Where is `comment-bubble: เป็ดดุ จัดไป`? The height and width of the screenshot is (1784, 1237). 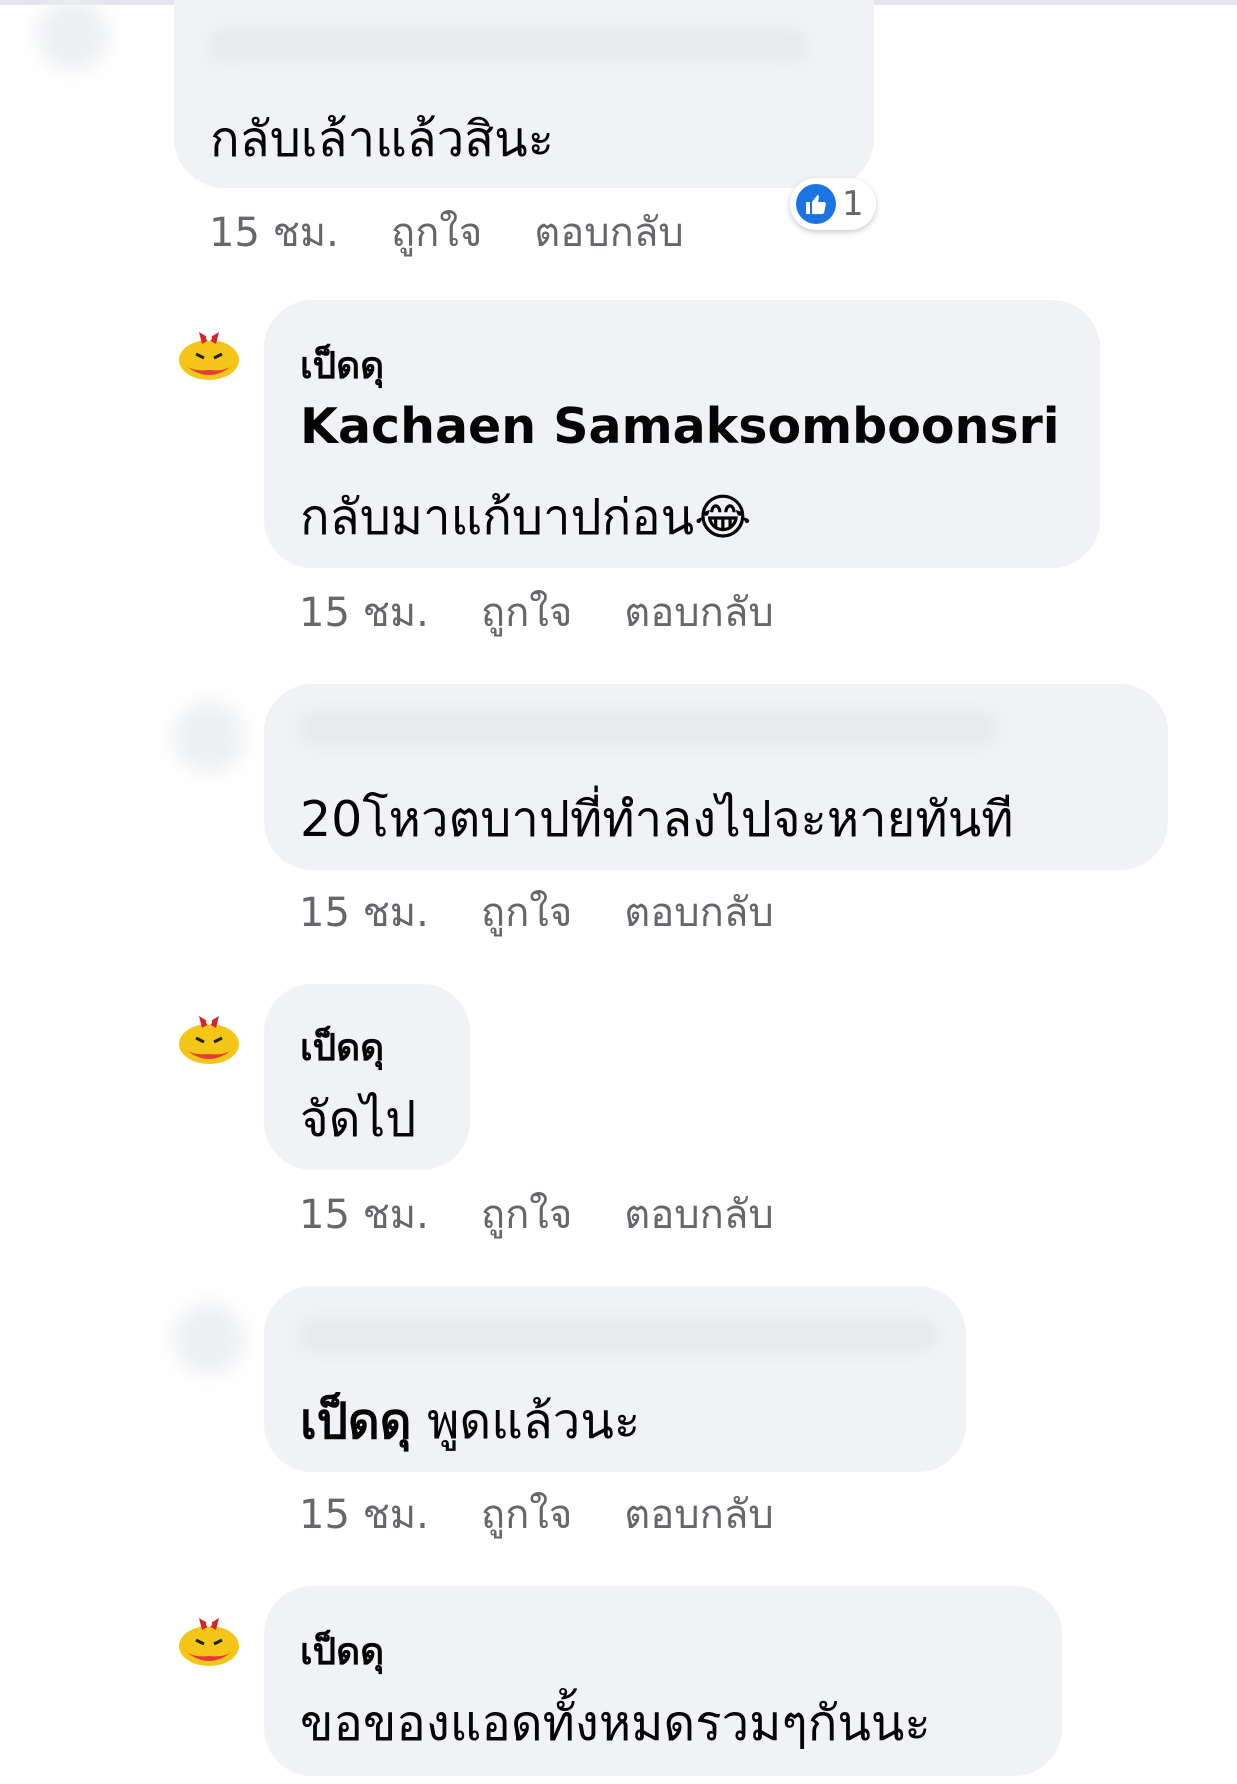 comment-bubble: เป็ดดุ จัดไป is located at coordinates (367, 1077).